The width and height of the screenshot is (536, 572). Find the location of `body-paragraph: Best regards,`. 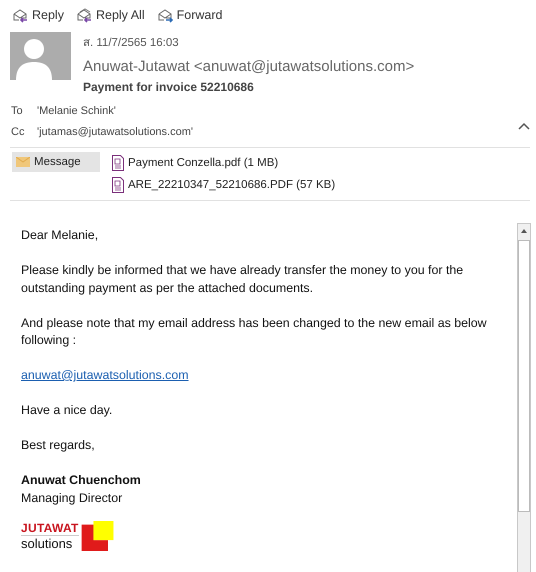

body-paragraph: Best regards, is located at coordinates (58, 445).